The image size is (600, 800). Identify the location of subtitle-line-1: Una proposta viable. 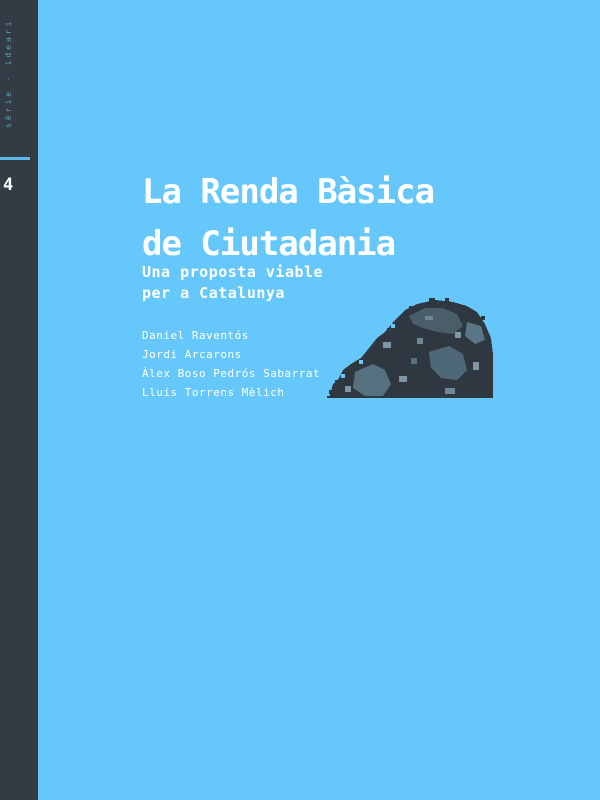
(233, 272).